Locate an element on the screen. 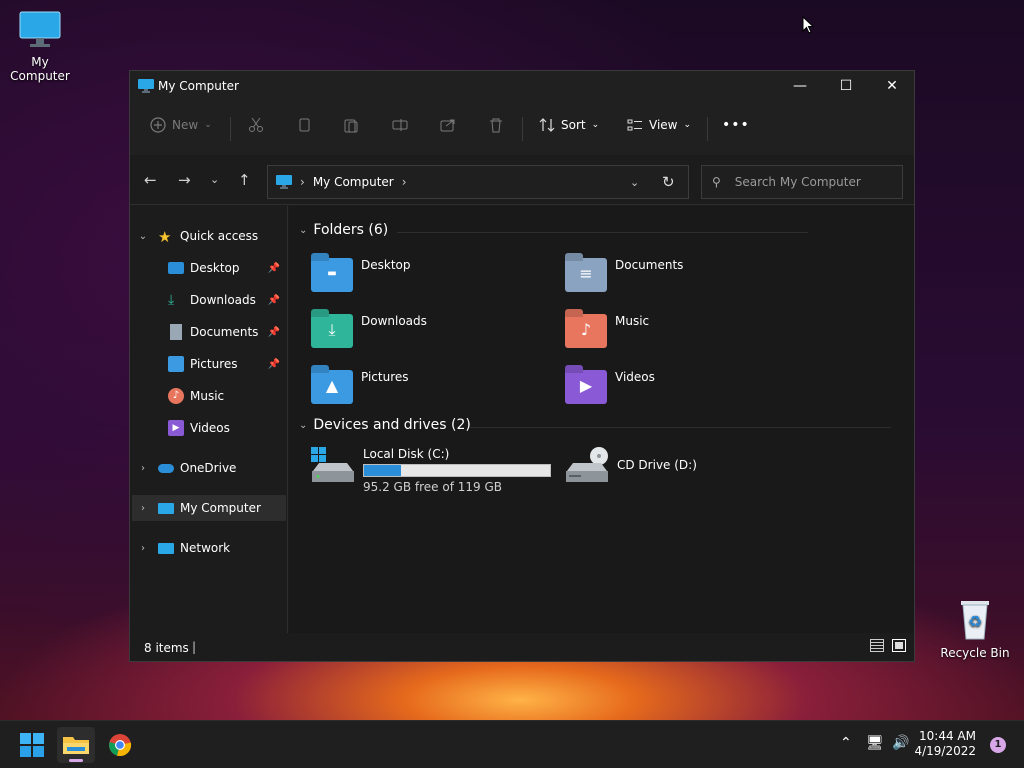 Image resolution: width=1024 pixels, height=768 pixels. sidebar-item-documents: Documents 📌 is located at coordinates (227, 332).